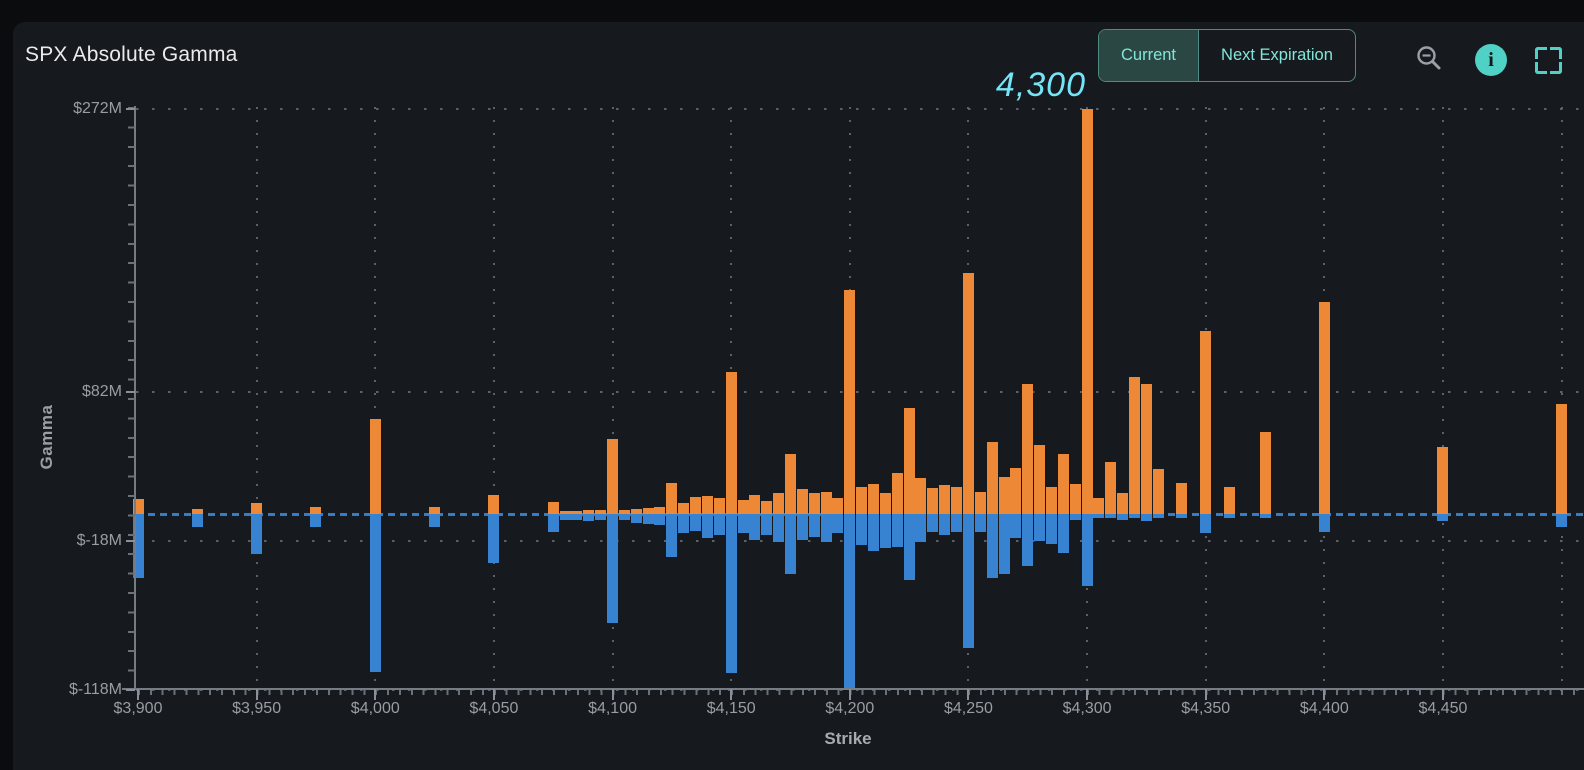 Image resolution: width=1584 pixels, height=770 pixels. Describe the element at coordinates (1429, 58) in the screenshot. I see `zoom-out-icon` at that location.